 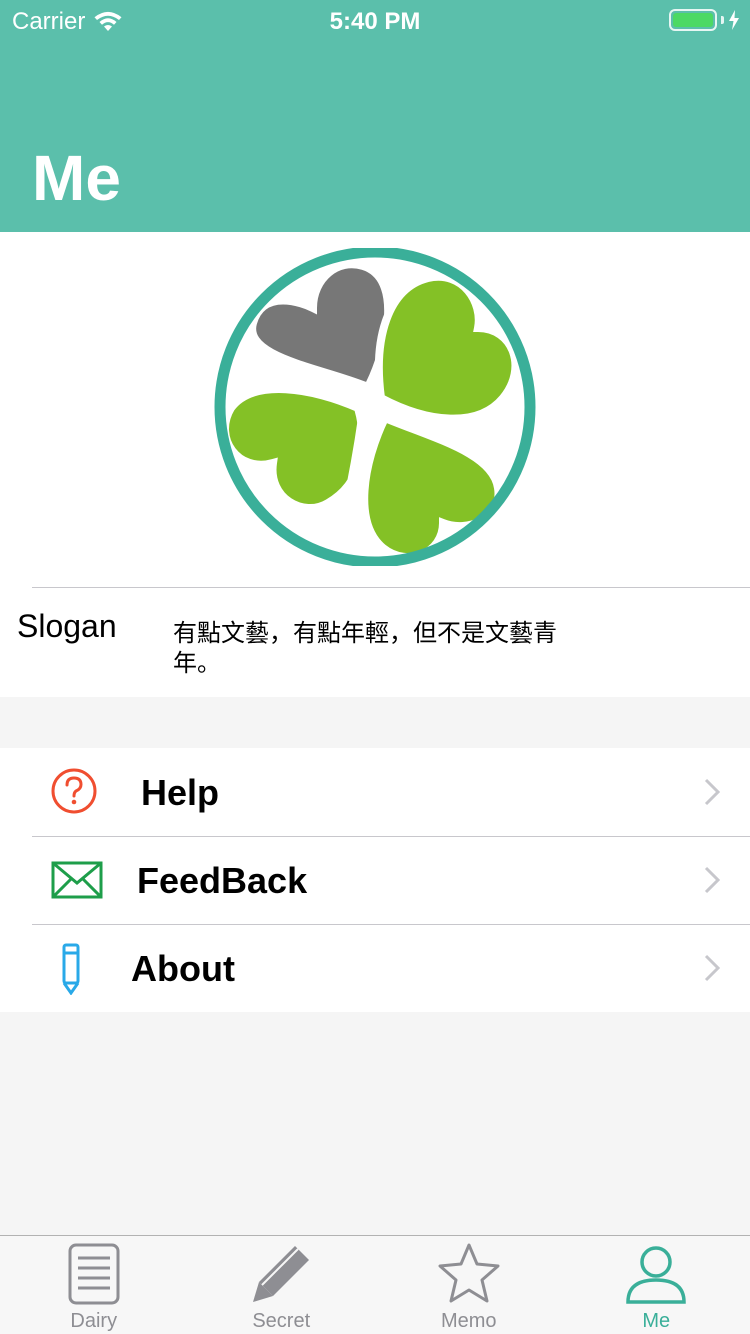 I want to click on battery-tip, so click(x=722, y=20).